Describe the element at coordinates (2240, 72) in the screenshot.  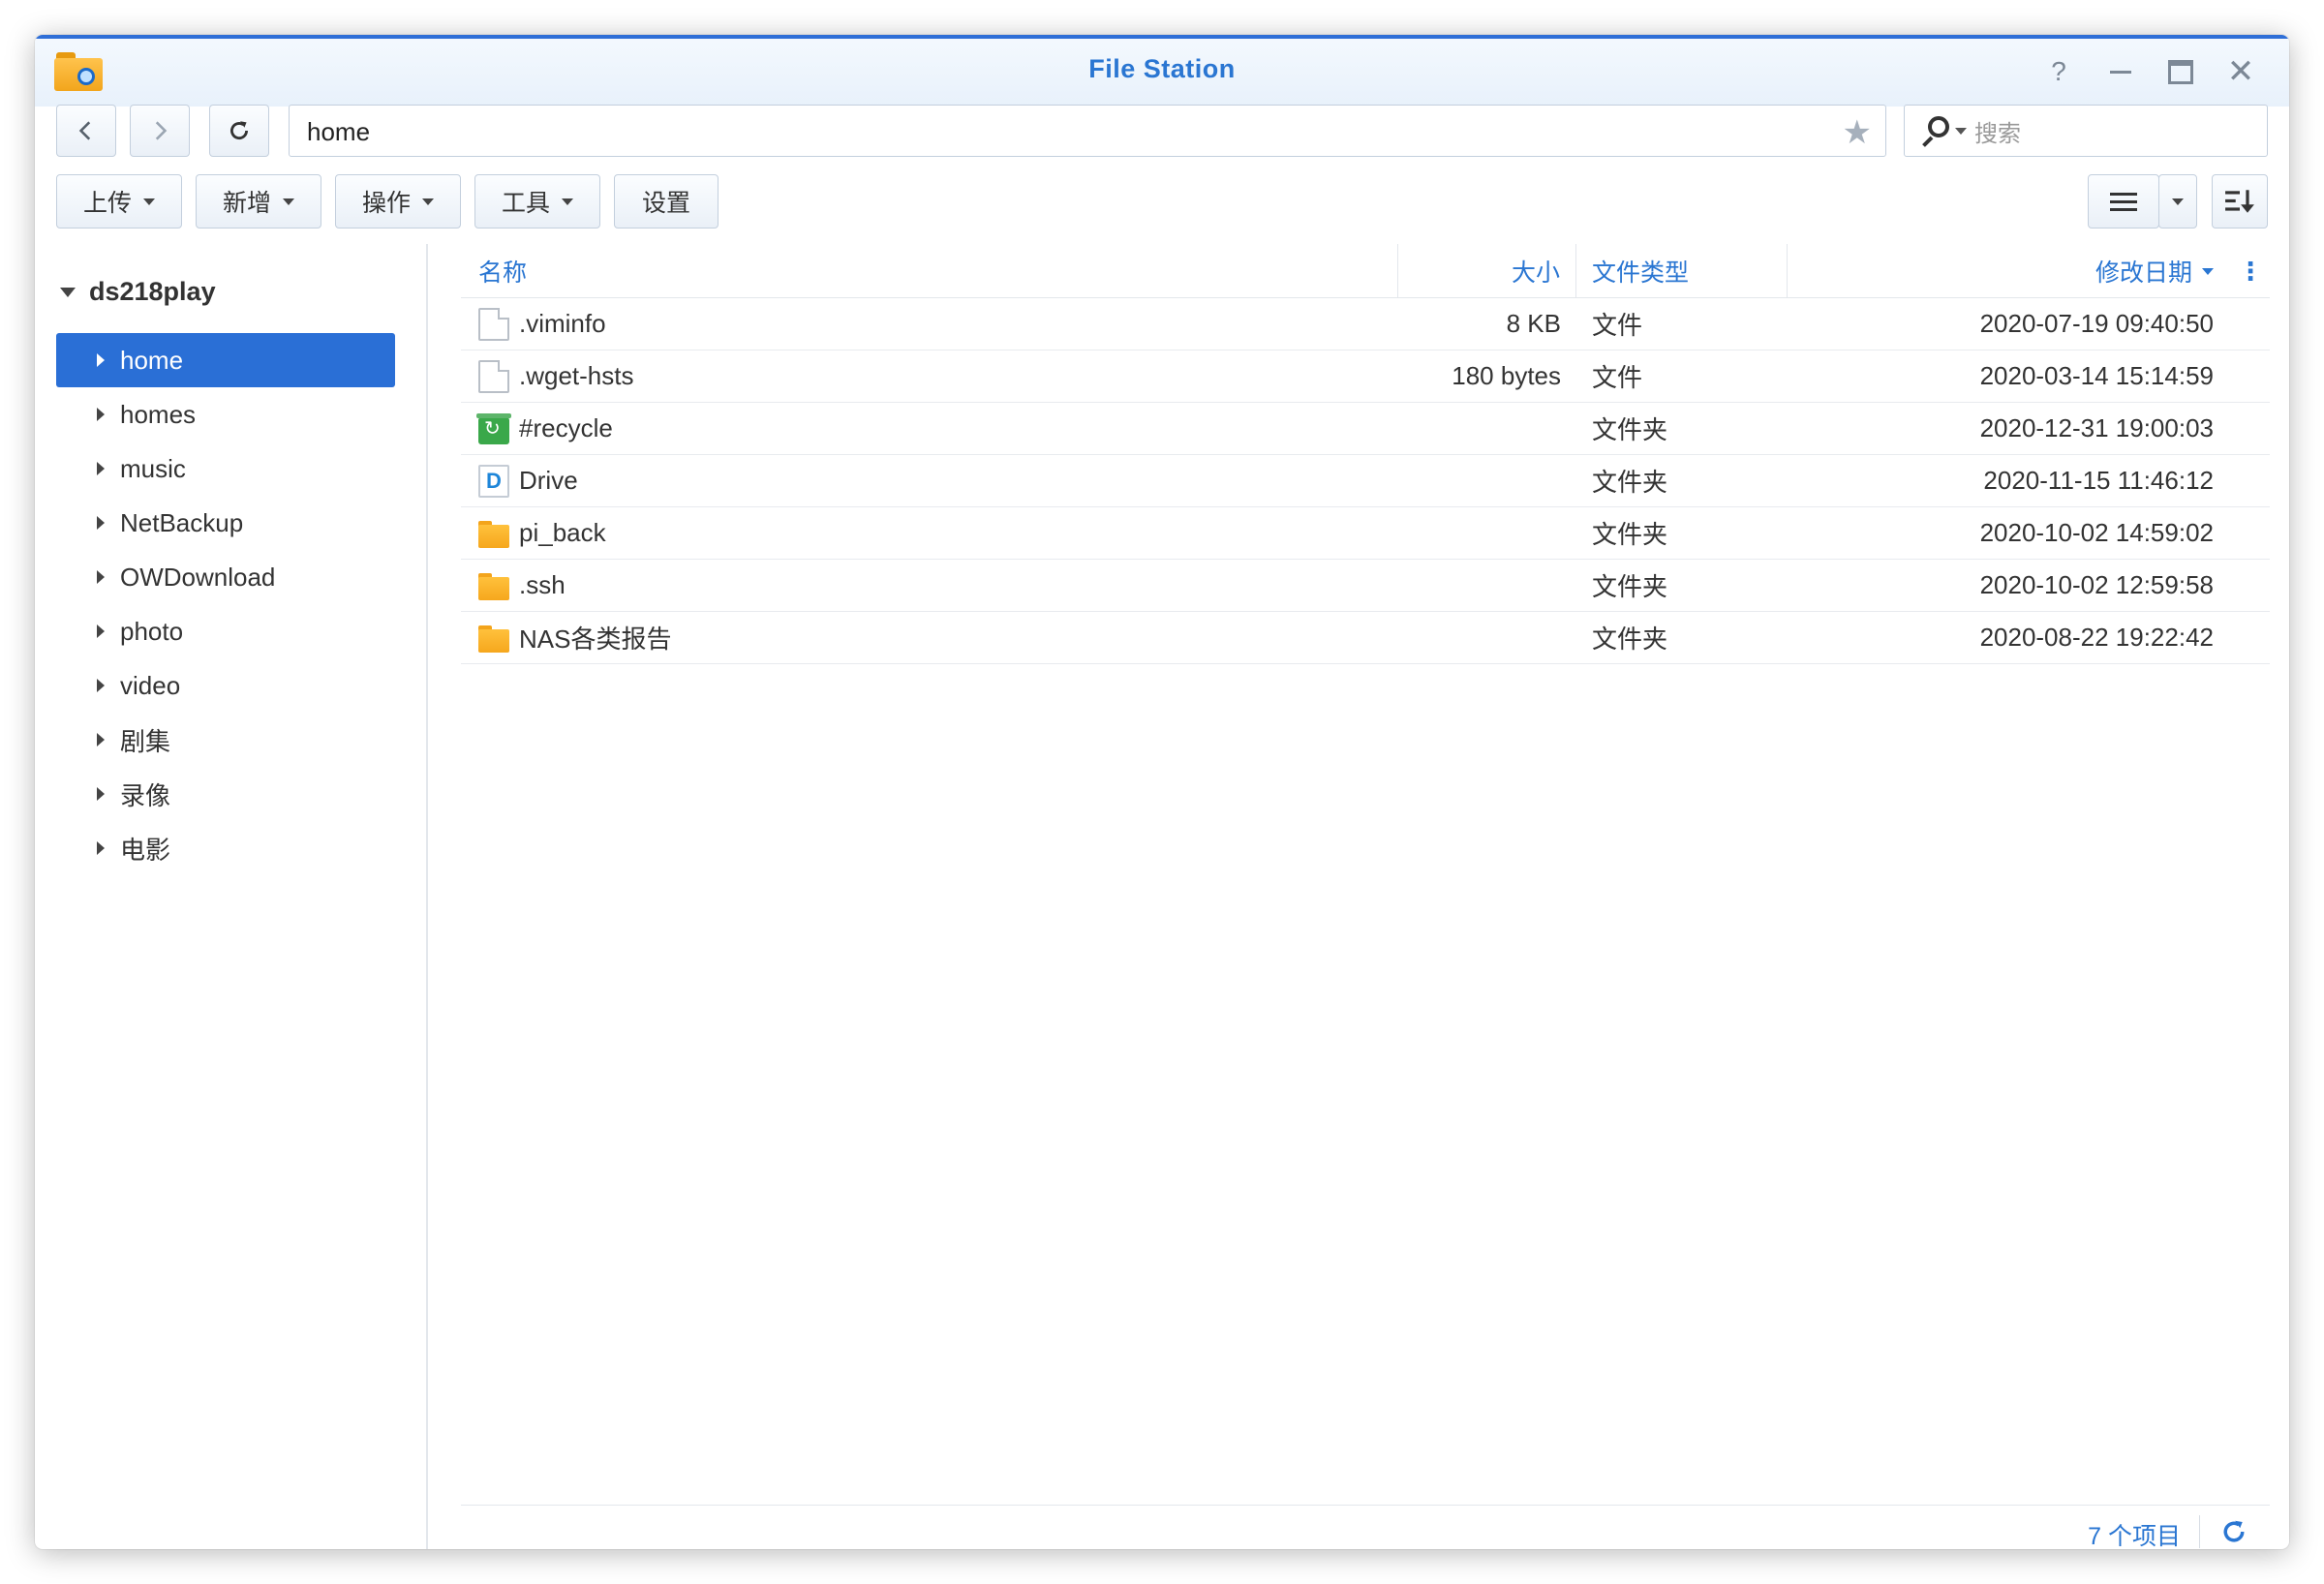
I see `close-icon: ✕` at that location.